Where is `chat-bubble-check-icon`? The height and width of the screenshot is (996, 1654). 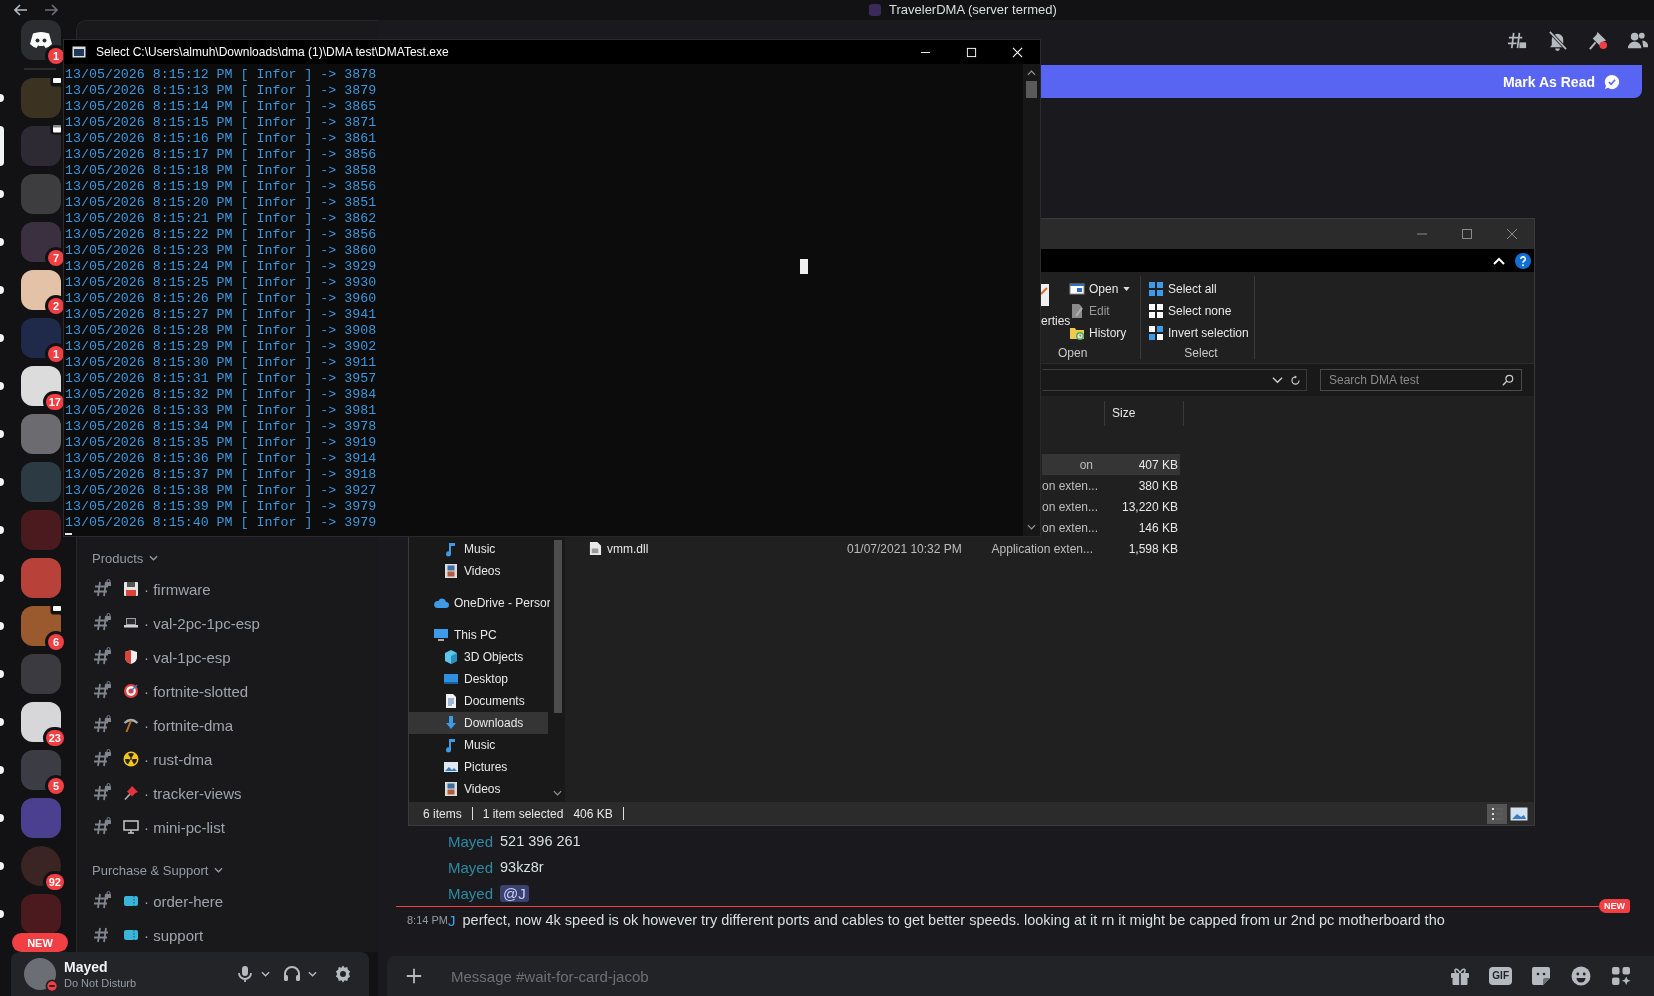 chat-bubble-check-icon is located at coordinates (1612, 81).